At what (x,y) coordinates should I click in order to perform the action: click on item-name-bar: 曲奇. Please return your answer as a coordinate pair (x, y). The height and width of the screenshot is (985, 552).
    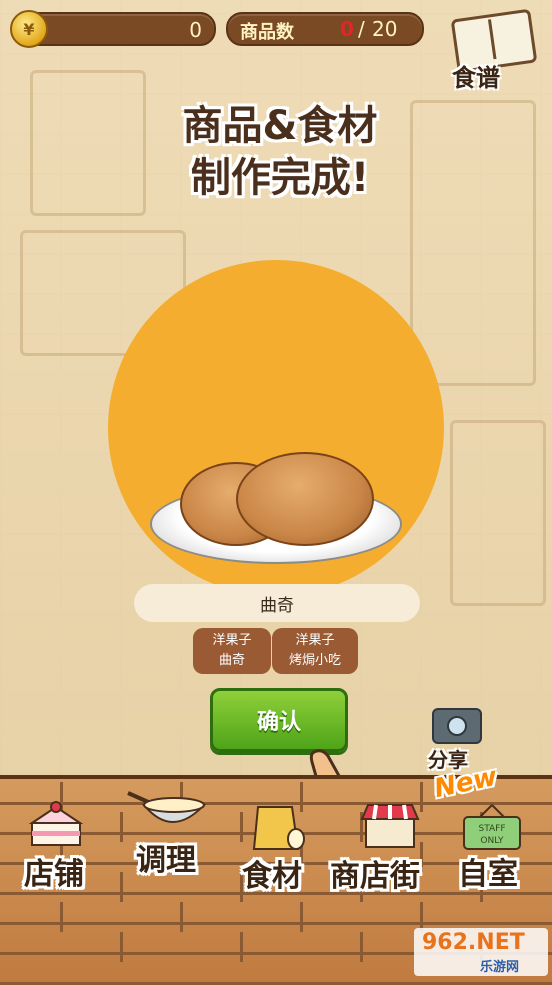
    Looking at the image, I should click on (277, 603).